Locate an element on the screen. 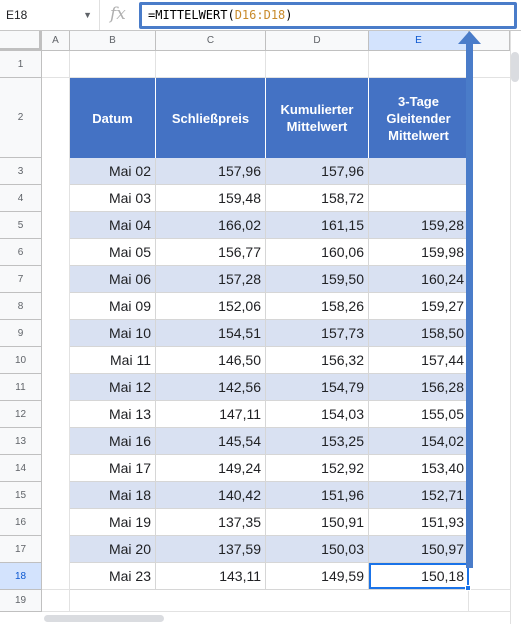 This screenshot has width=521, height=624. cell-kum: 158,72 is located at coordinates (317, 198).